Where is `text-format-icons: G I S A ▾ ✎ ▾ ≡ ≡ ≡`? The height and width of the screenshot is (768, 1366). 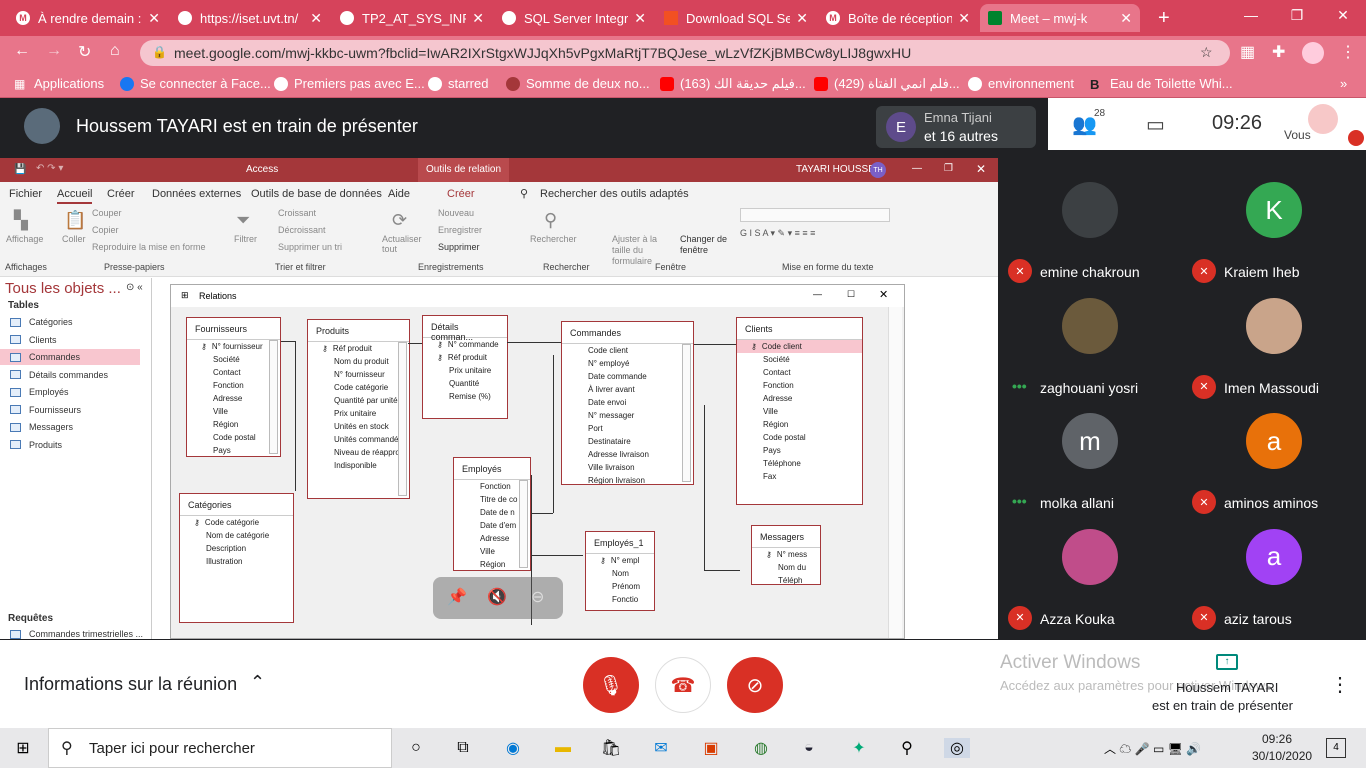 text-format-icons: G I S A ▾ ✎ ▾ ≡ ≡ ≡ is located at coordinates (777, 233).